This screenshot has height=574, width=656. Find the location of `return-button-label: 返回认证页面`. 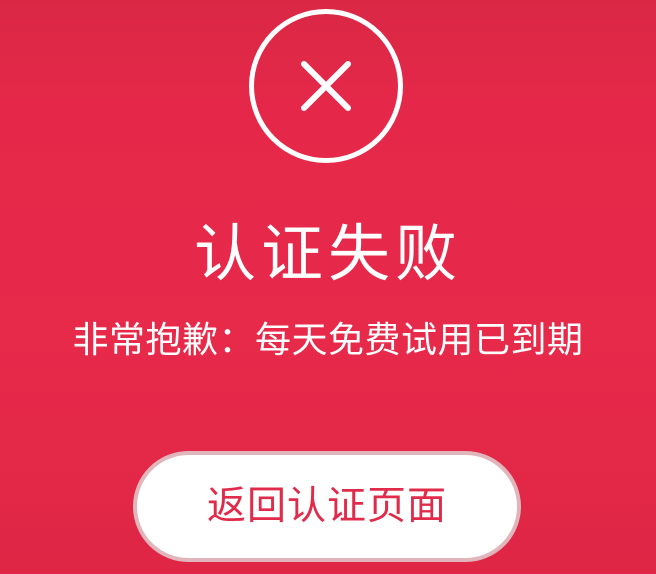

return-button-label: 返回认证页面 is located at coordinates (326, 506).